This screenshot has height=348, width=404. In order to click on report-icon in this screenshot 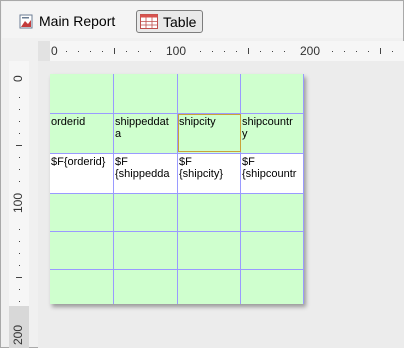, I will do `click(26, 21)`.